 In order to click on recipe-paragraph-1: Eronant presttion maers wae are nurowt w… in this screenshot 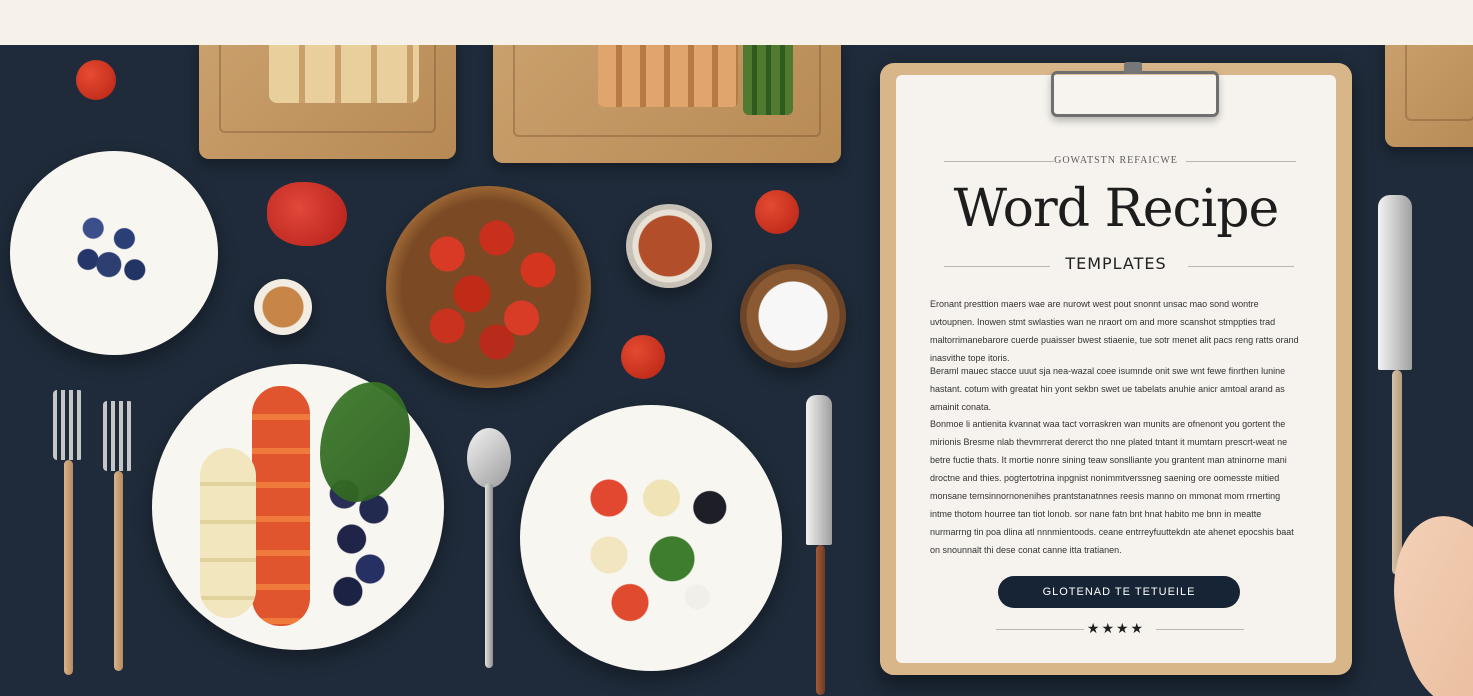, I will do `click(1114, 331)`.